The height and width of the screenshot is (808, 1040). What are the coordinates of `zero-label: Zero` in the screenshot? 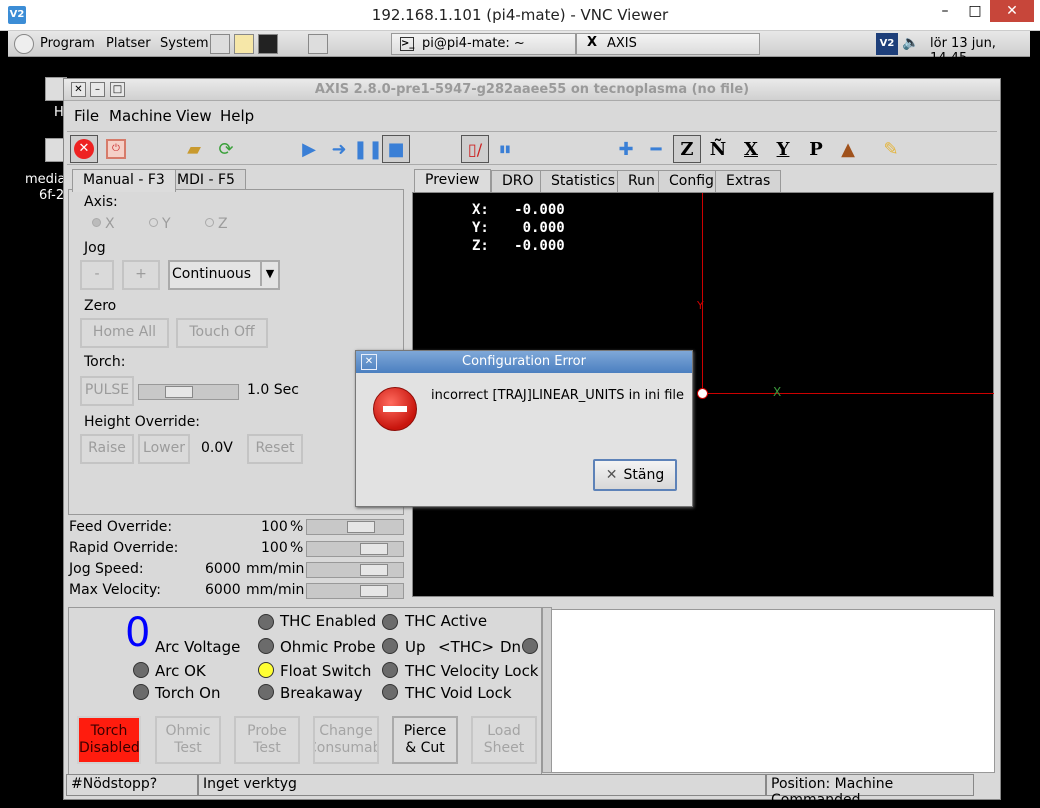 It's located at (100, 306).